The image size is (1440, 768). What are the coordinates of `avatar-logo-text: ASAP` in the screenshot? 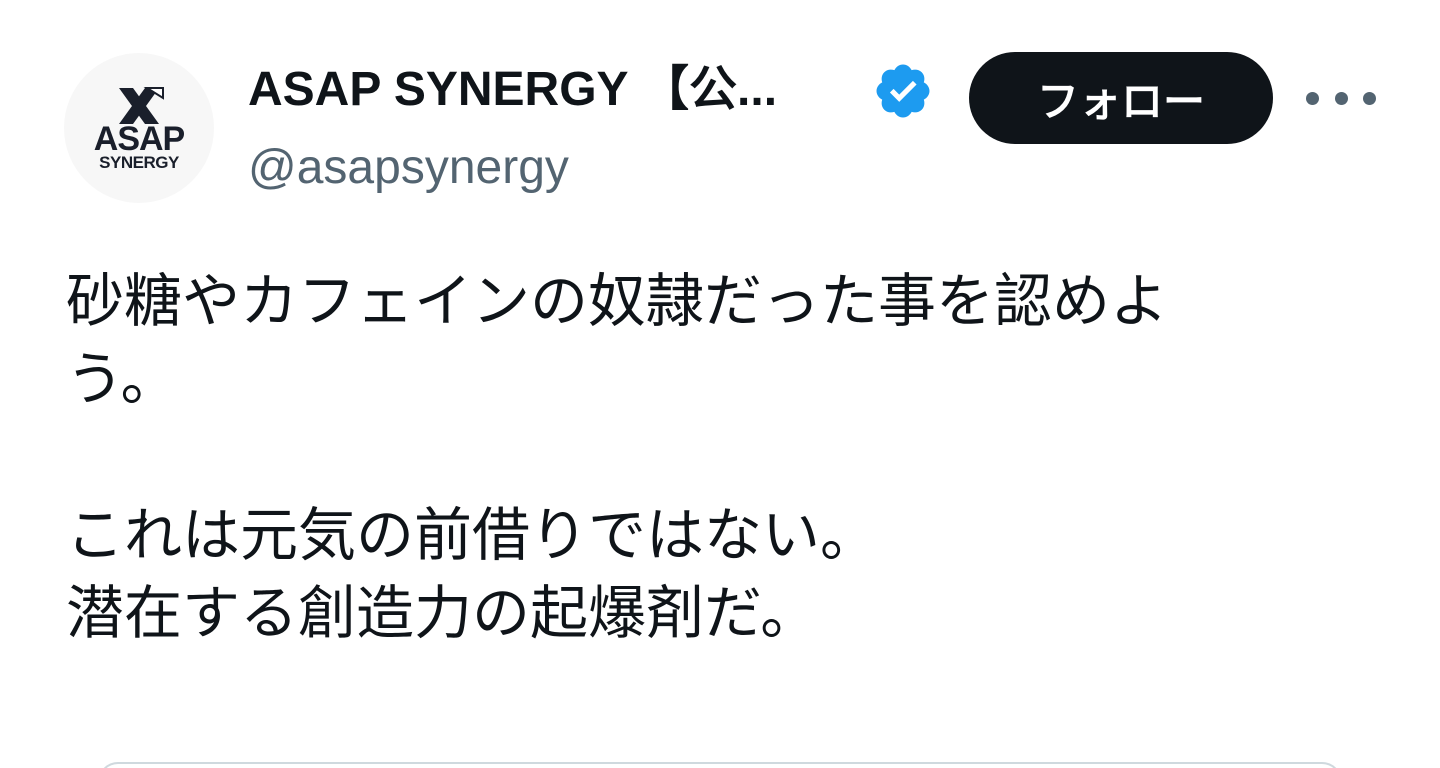 It's located at (139, 139).